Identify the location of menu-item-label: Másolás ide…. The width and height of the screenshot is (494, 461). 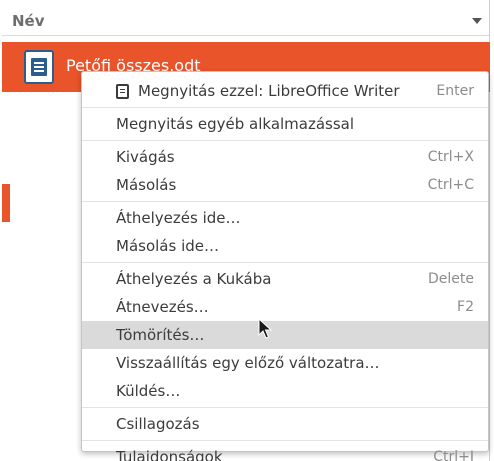
(167, 246).